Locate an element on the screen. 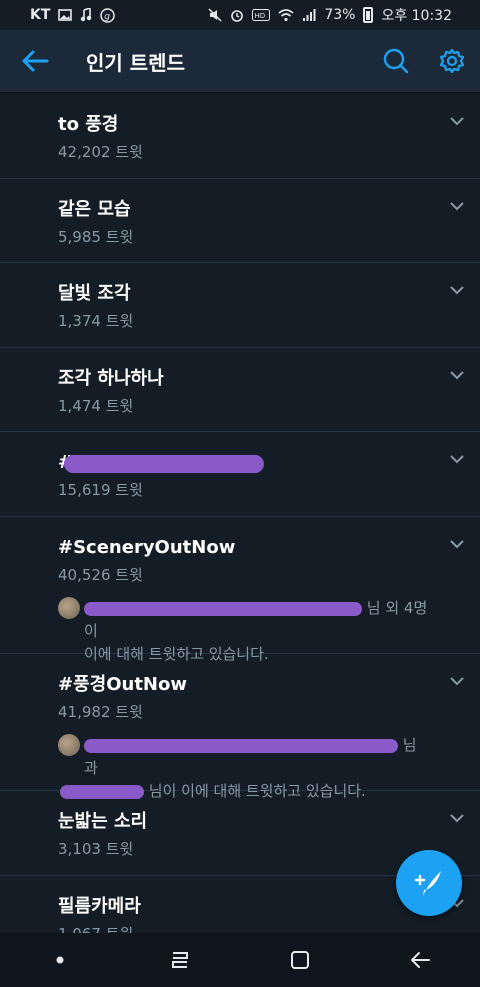 The height and width of the screenshot is (987, 480). battery-icon is located at coordinates (368, 15).